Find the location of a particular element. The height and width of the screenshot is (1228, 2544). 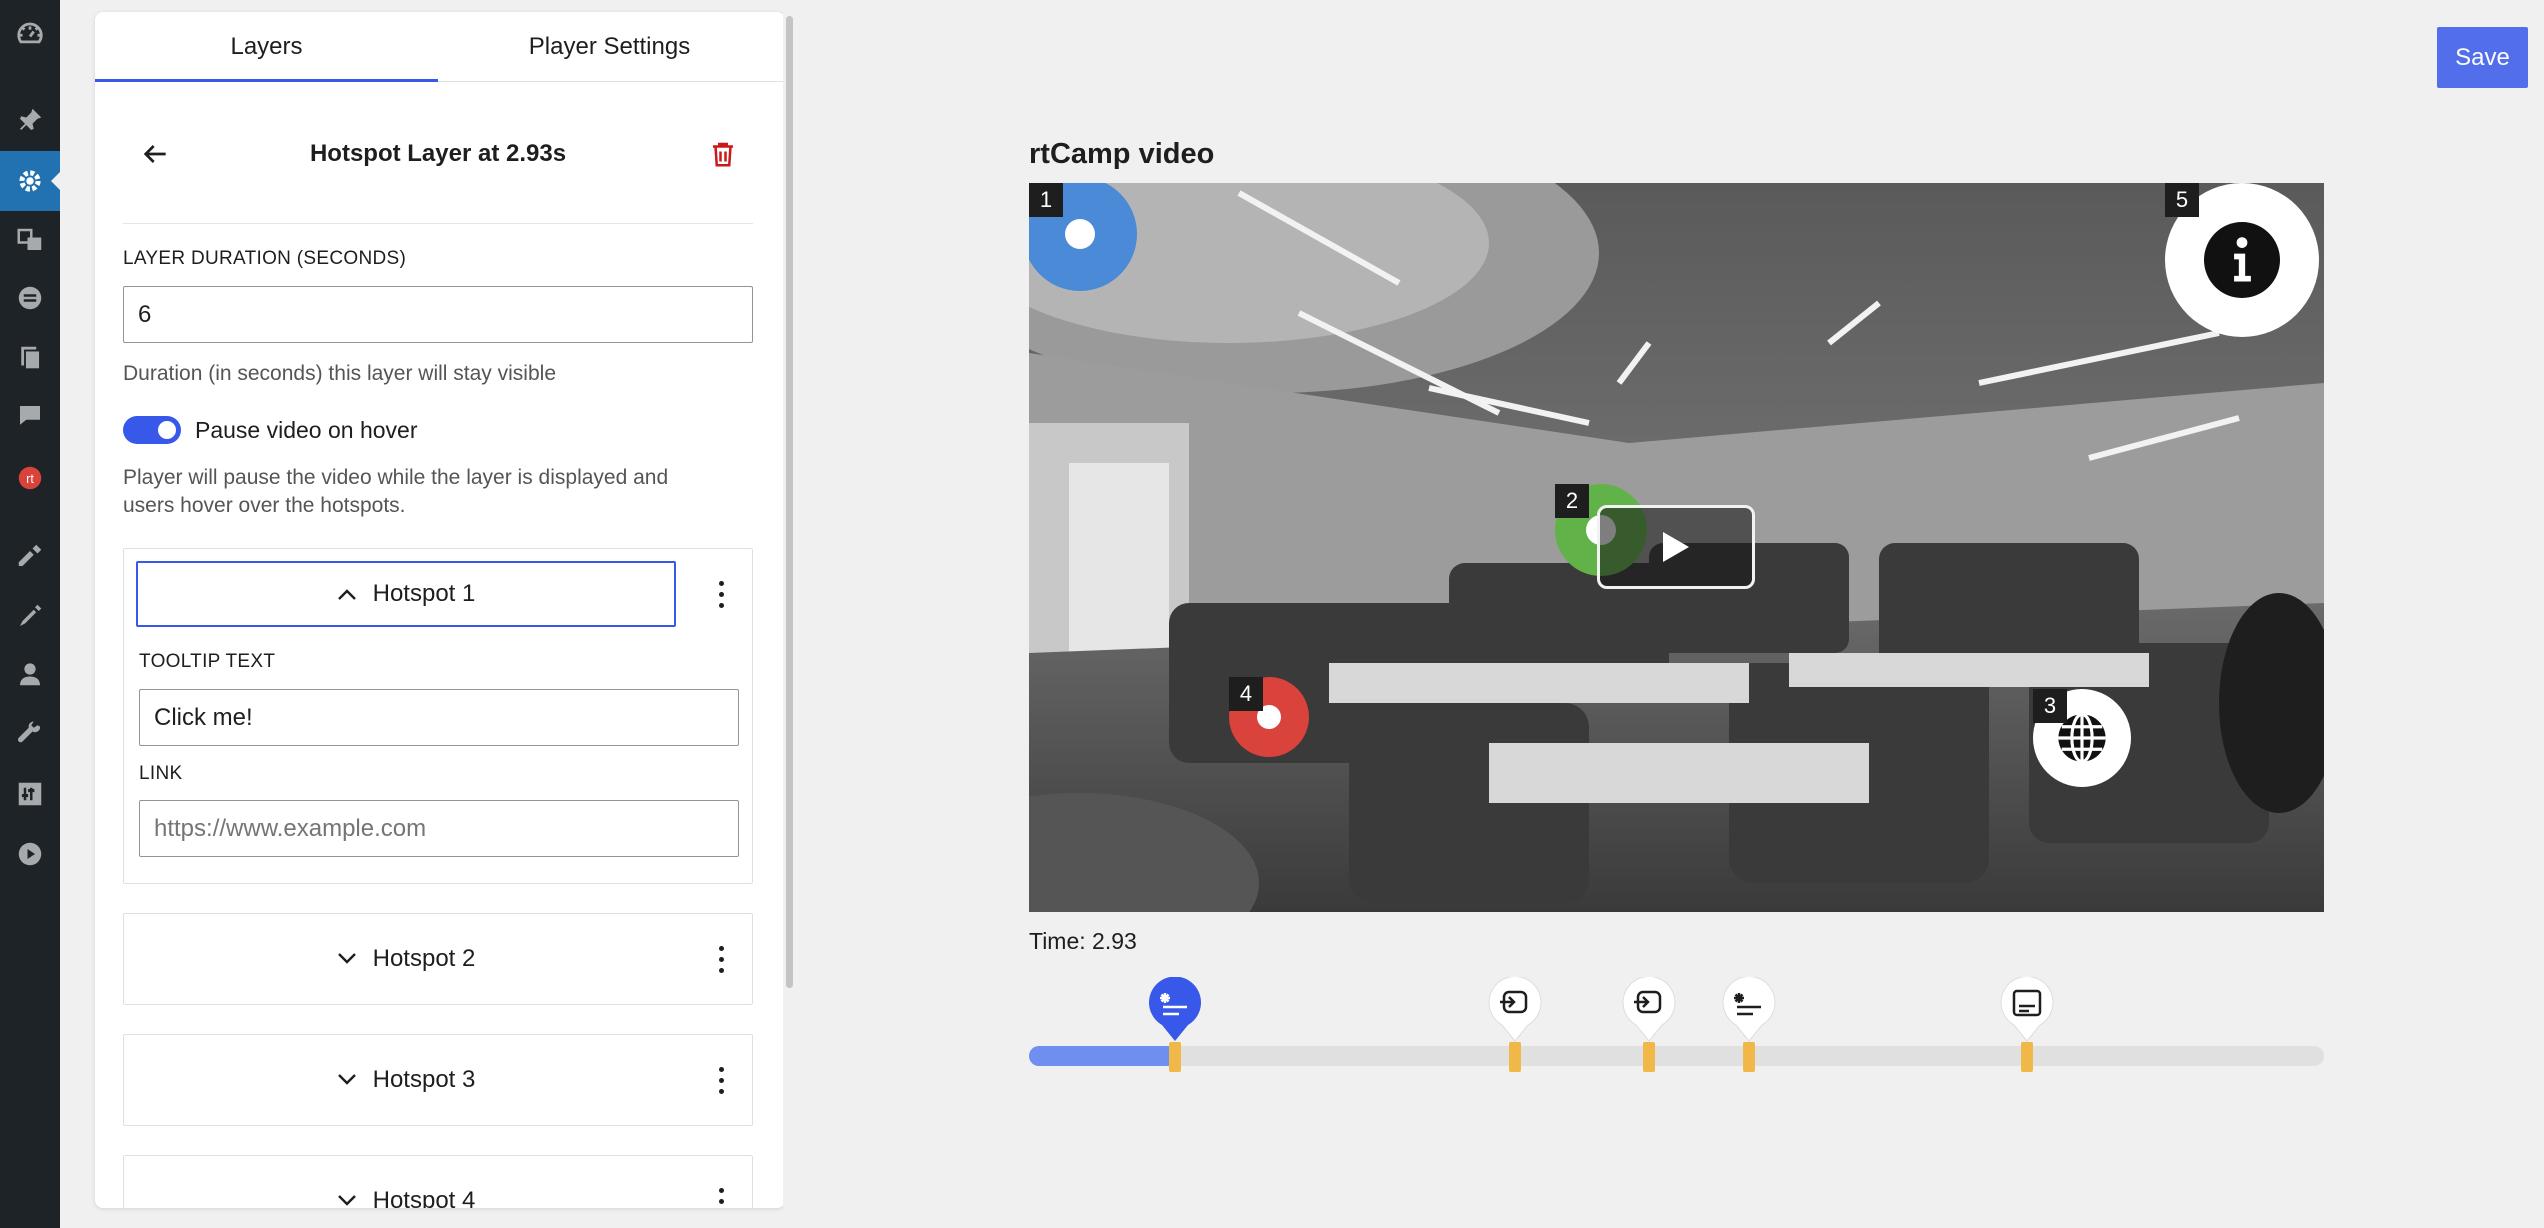

tooltip-label: TOOLTIP TEXT is located at coordinates (207, 661).